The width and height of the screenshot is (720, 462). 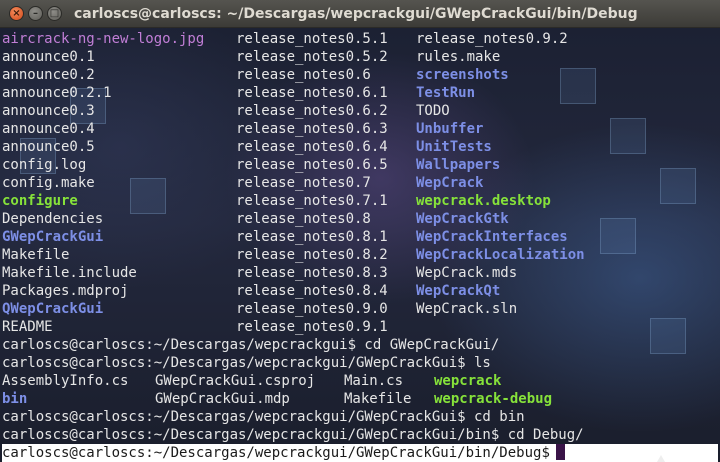 What do you see at coordinates (560, 452) in the screenshot?
I see `text-cursor` at bounding box center [560, 452].